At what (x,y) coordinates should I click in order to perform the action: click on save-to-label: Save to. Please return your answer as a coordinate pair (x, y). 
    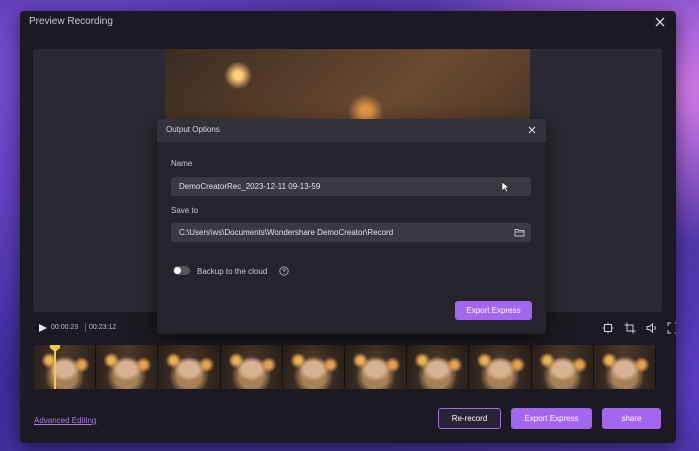
    Looking at the image, I should click on (185, 210).